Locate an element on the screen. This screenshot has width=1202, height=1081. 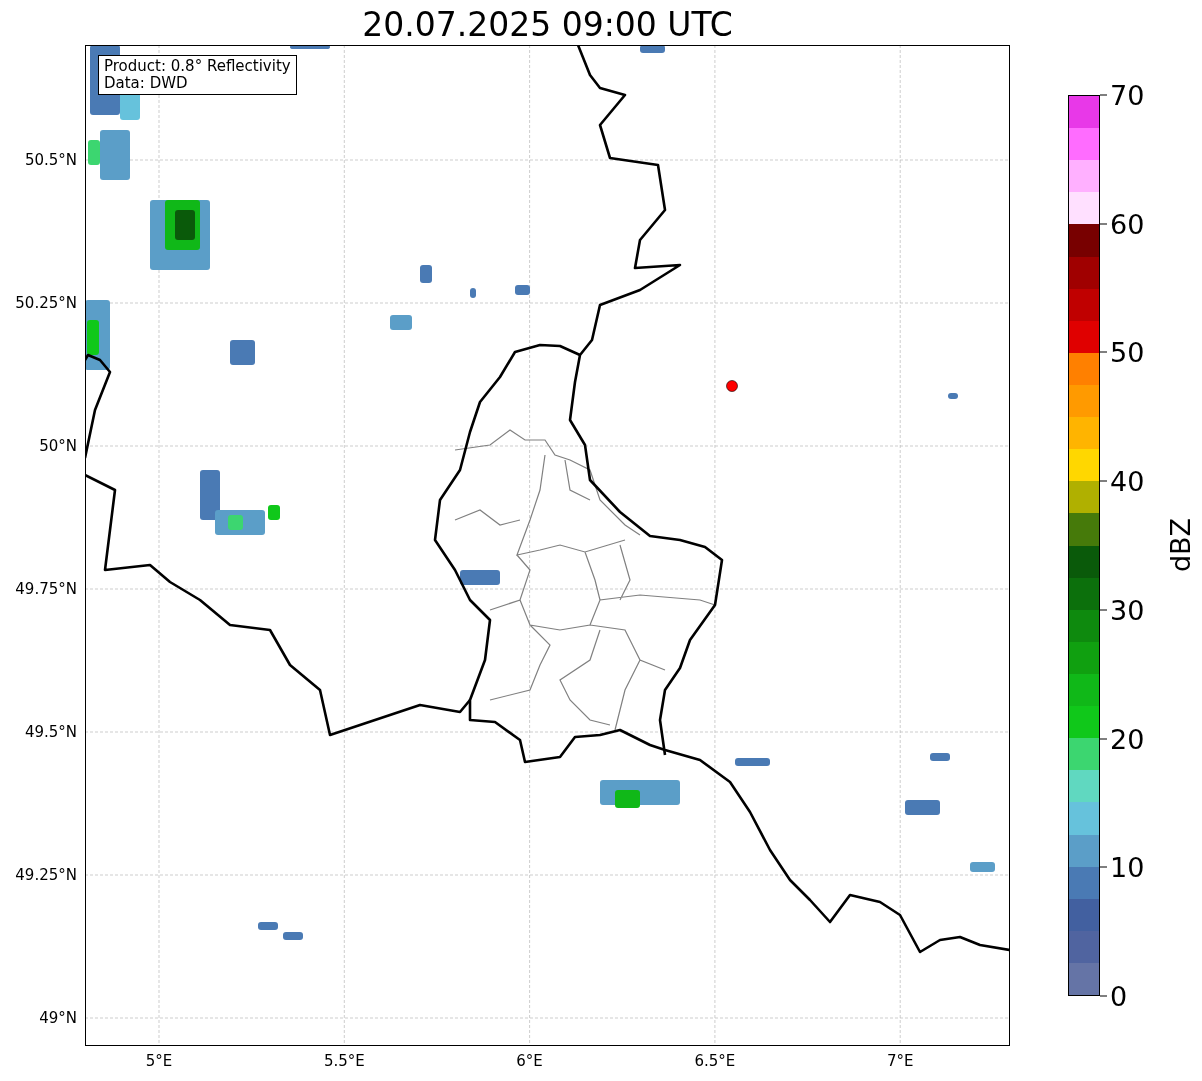
latitude-label: 49°N is located at coordinates (58, 1018).